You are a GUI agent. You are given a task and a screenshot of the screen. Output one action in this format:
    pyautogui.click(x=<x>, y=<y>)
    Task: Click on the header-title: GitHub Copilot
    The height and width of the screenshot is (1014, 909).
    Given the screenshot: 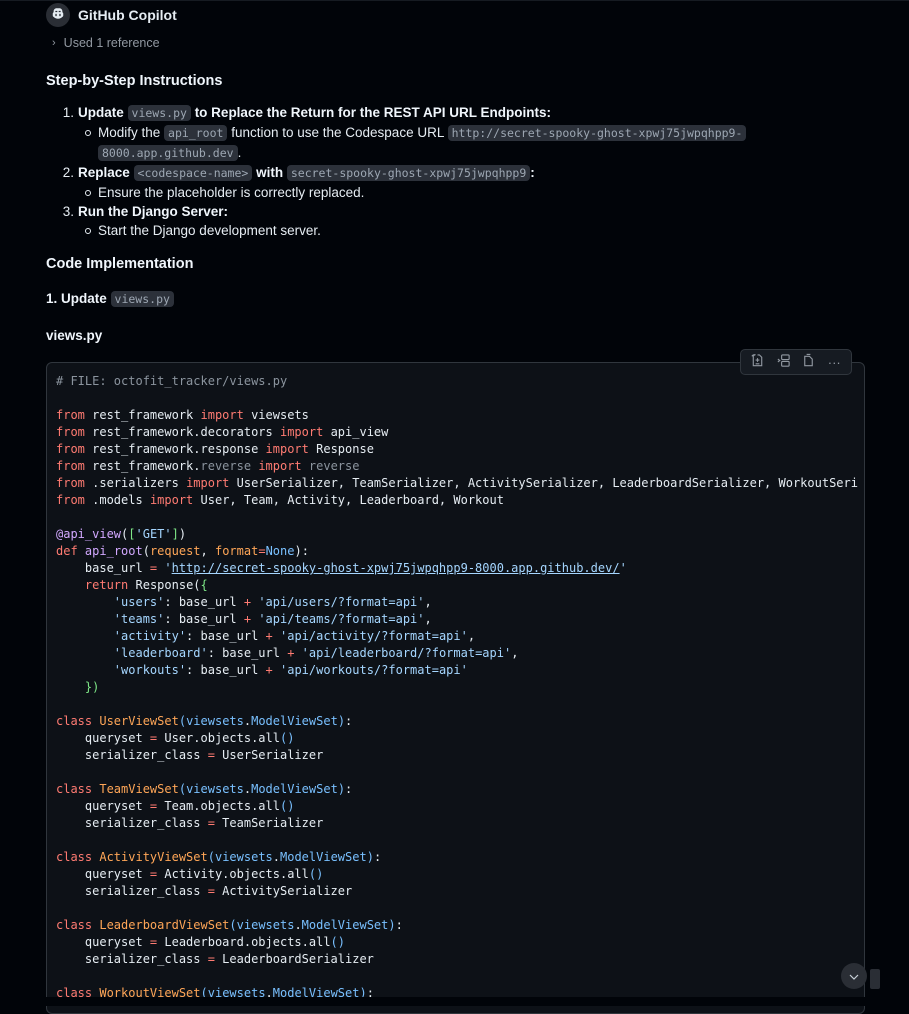 What is the action you would take?
    pyautogui.click(x=127, y=15)
    